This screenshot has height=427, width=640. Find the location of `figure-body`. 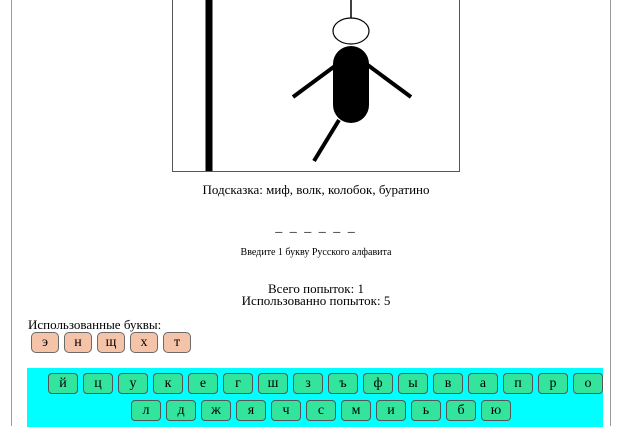

figure-body is located at coordinates (351, 84).